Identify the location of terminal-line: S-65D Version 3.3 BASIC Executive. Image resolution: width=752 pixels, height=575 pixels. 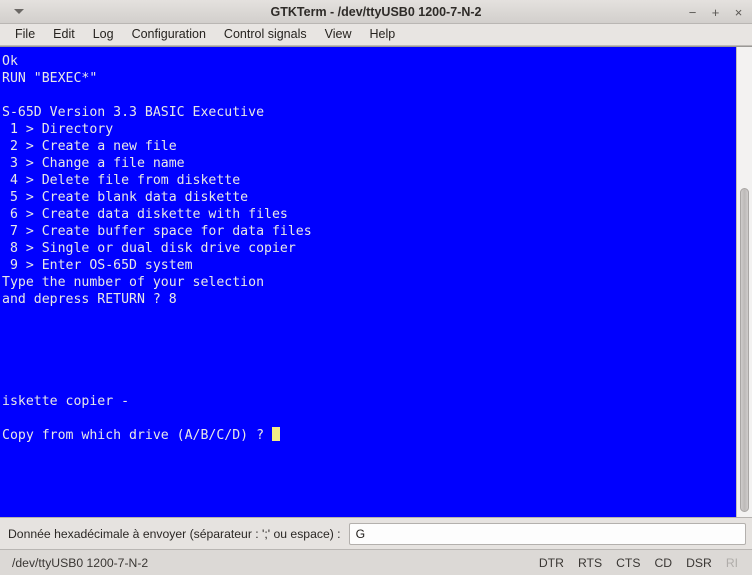
(133, 112).